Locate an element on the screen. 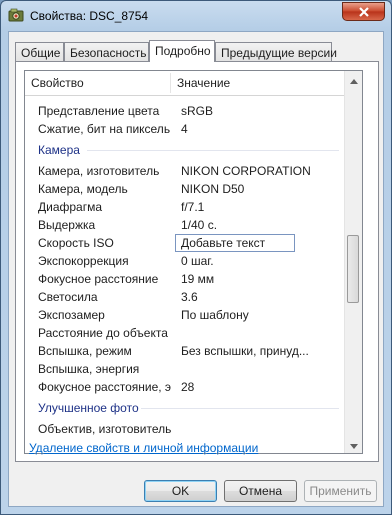 The width and height of the screenshot is (392, 515). column-header-property: Свойство is located at coordinates (57, 83).